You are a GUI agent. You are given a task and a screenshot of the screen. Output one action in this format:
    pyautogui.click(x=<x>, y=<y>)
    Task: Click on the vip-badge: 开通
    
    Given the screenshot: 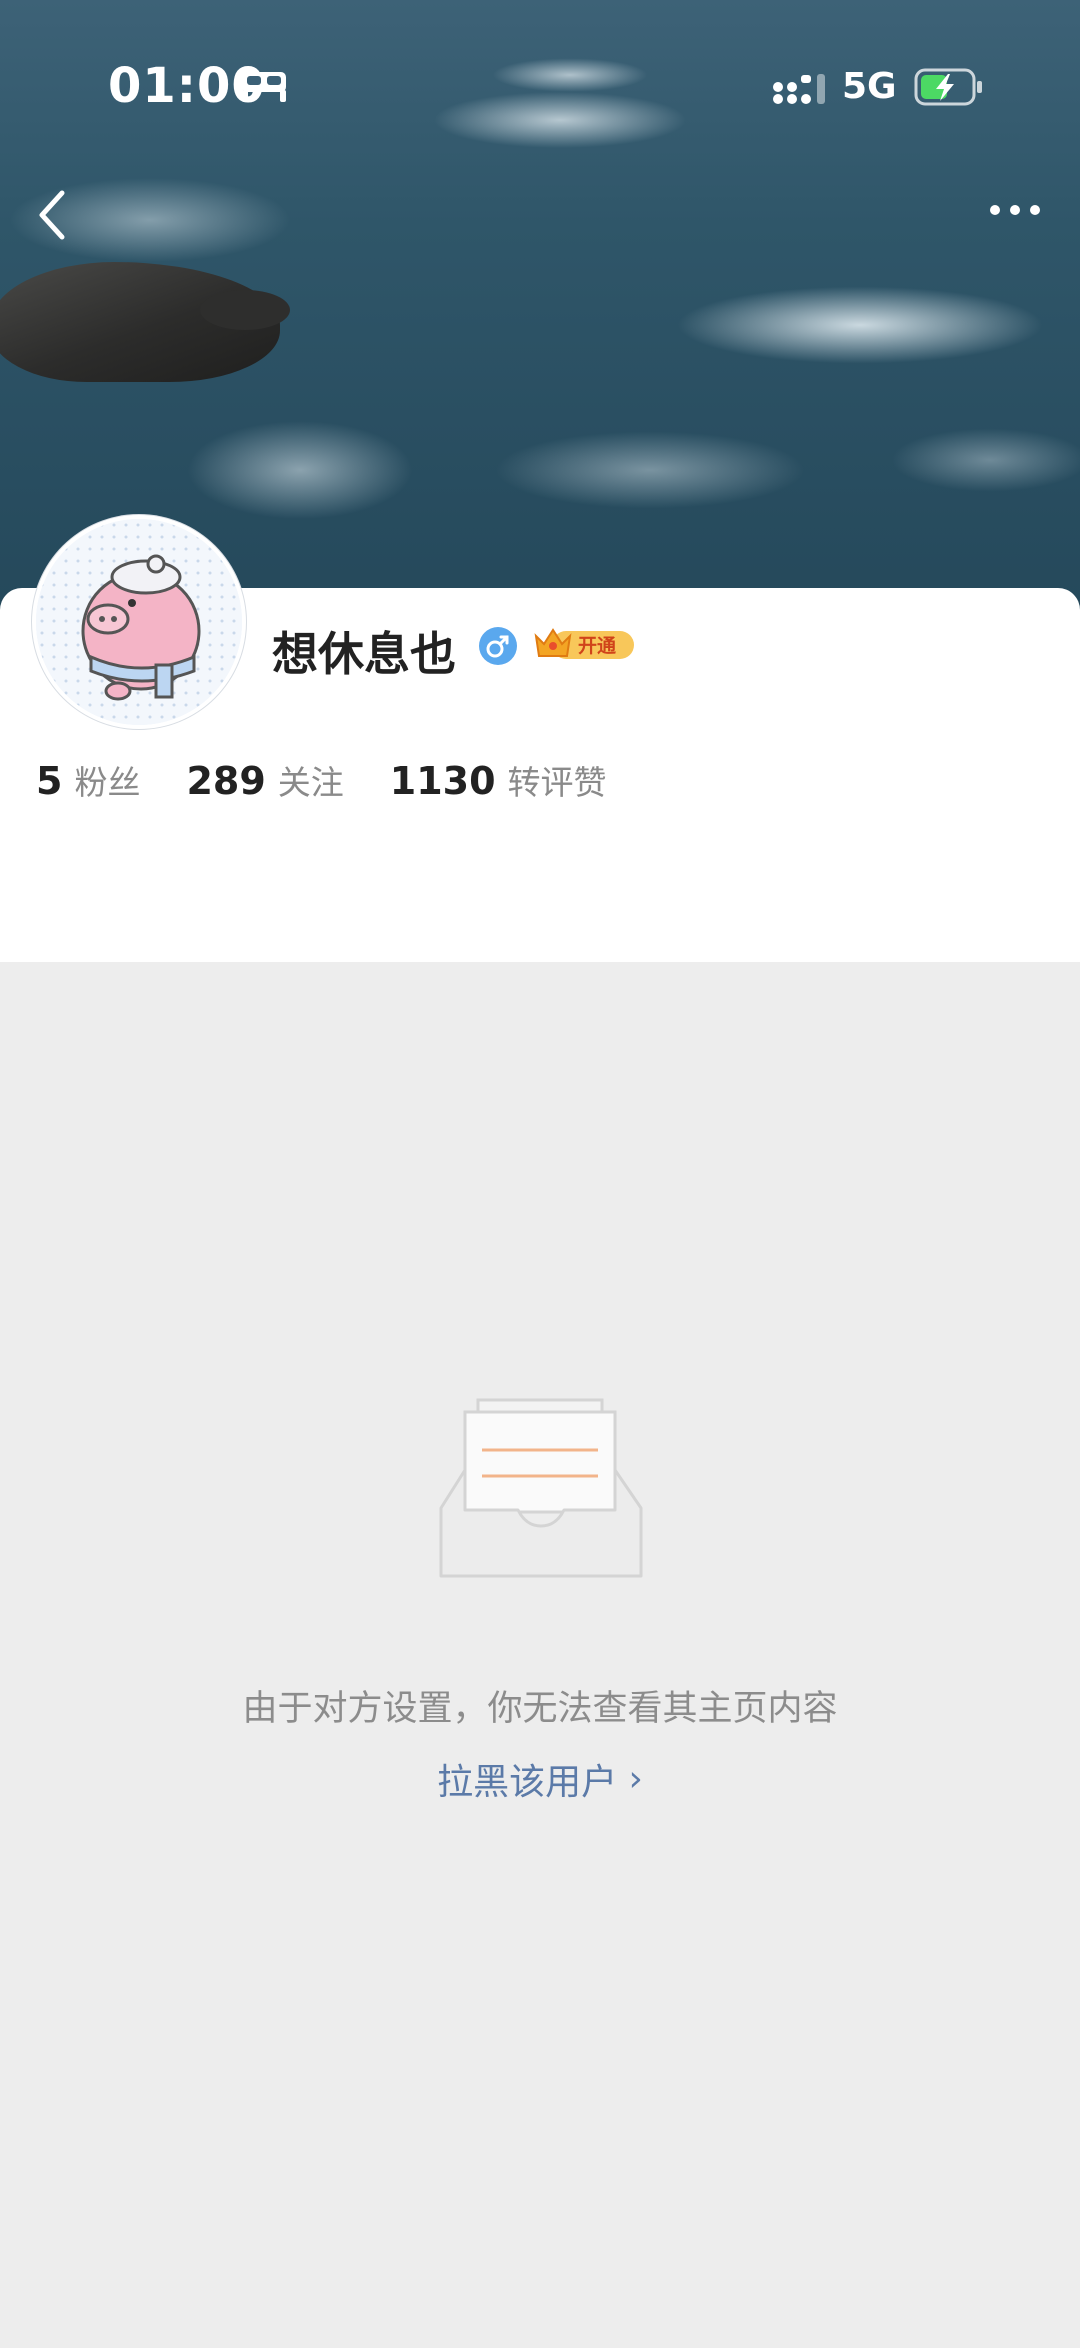 What is the action you would take?
    pyautogui.click(x=585, y=644)
    